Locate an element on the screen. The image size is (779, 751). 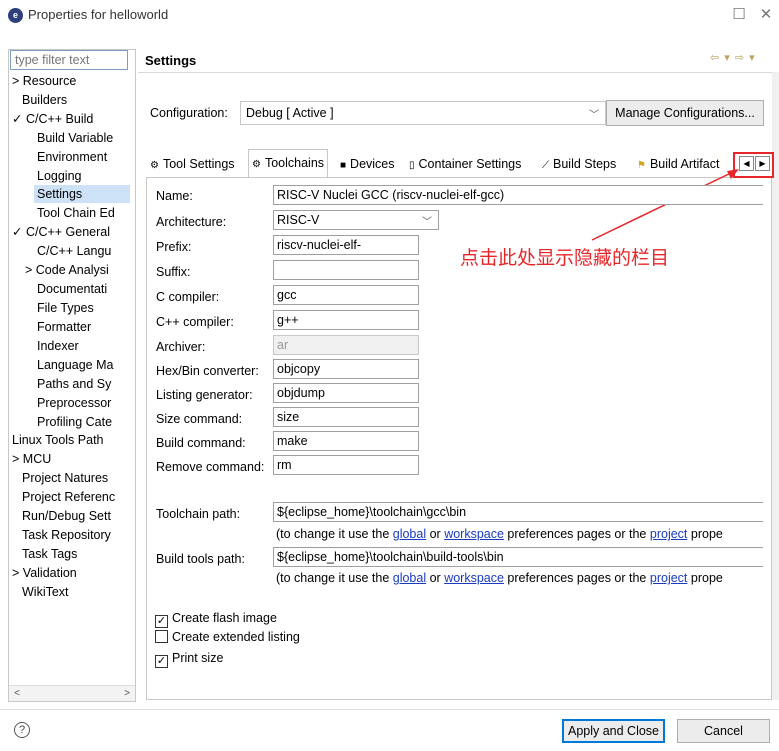
eclipse-icon: e is located at coordinates (15, 15).